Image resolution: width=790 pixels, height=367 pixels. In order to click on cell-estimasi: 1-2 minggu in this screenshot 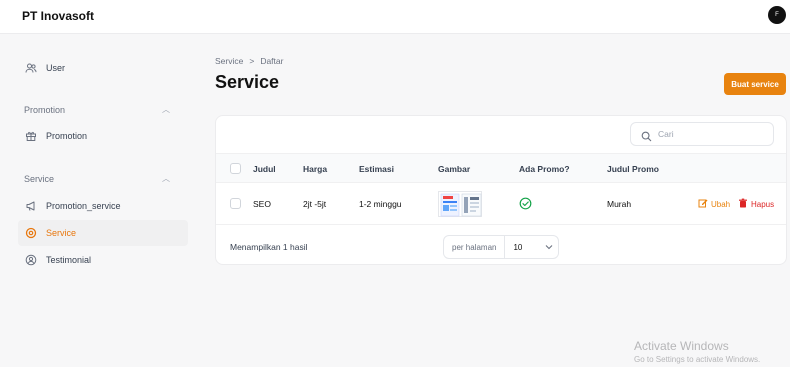, I will do `click(380, 204)`.